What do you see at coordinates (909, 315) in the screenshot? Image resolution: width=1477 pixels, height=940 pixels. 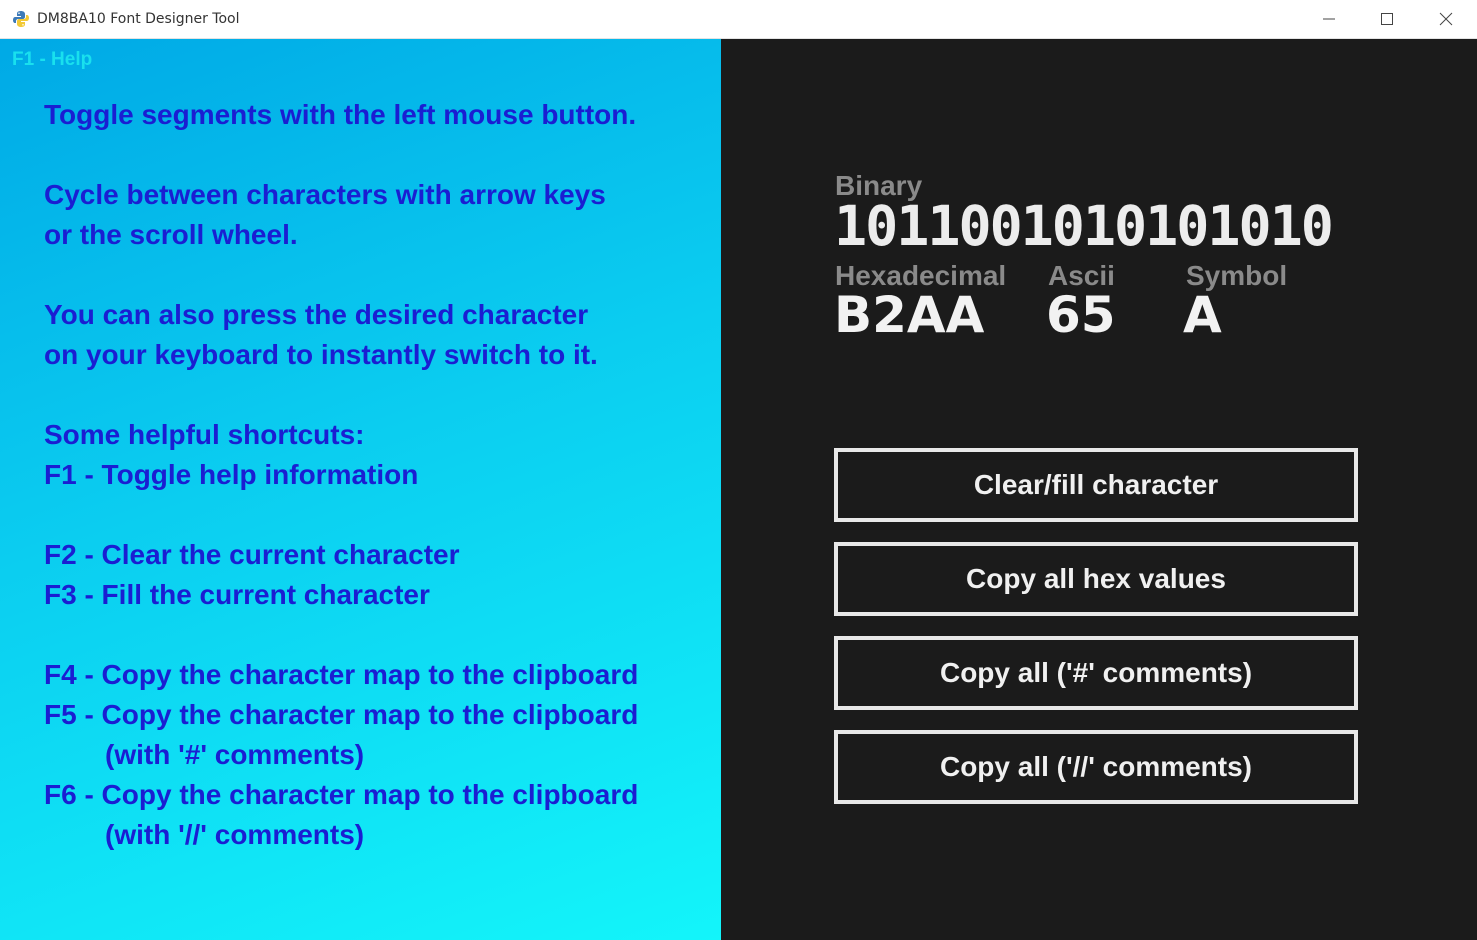 I see `hex-value: B2AA` at bounding box center [909, 315].